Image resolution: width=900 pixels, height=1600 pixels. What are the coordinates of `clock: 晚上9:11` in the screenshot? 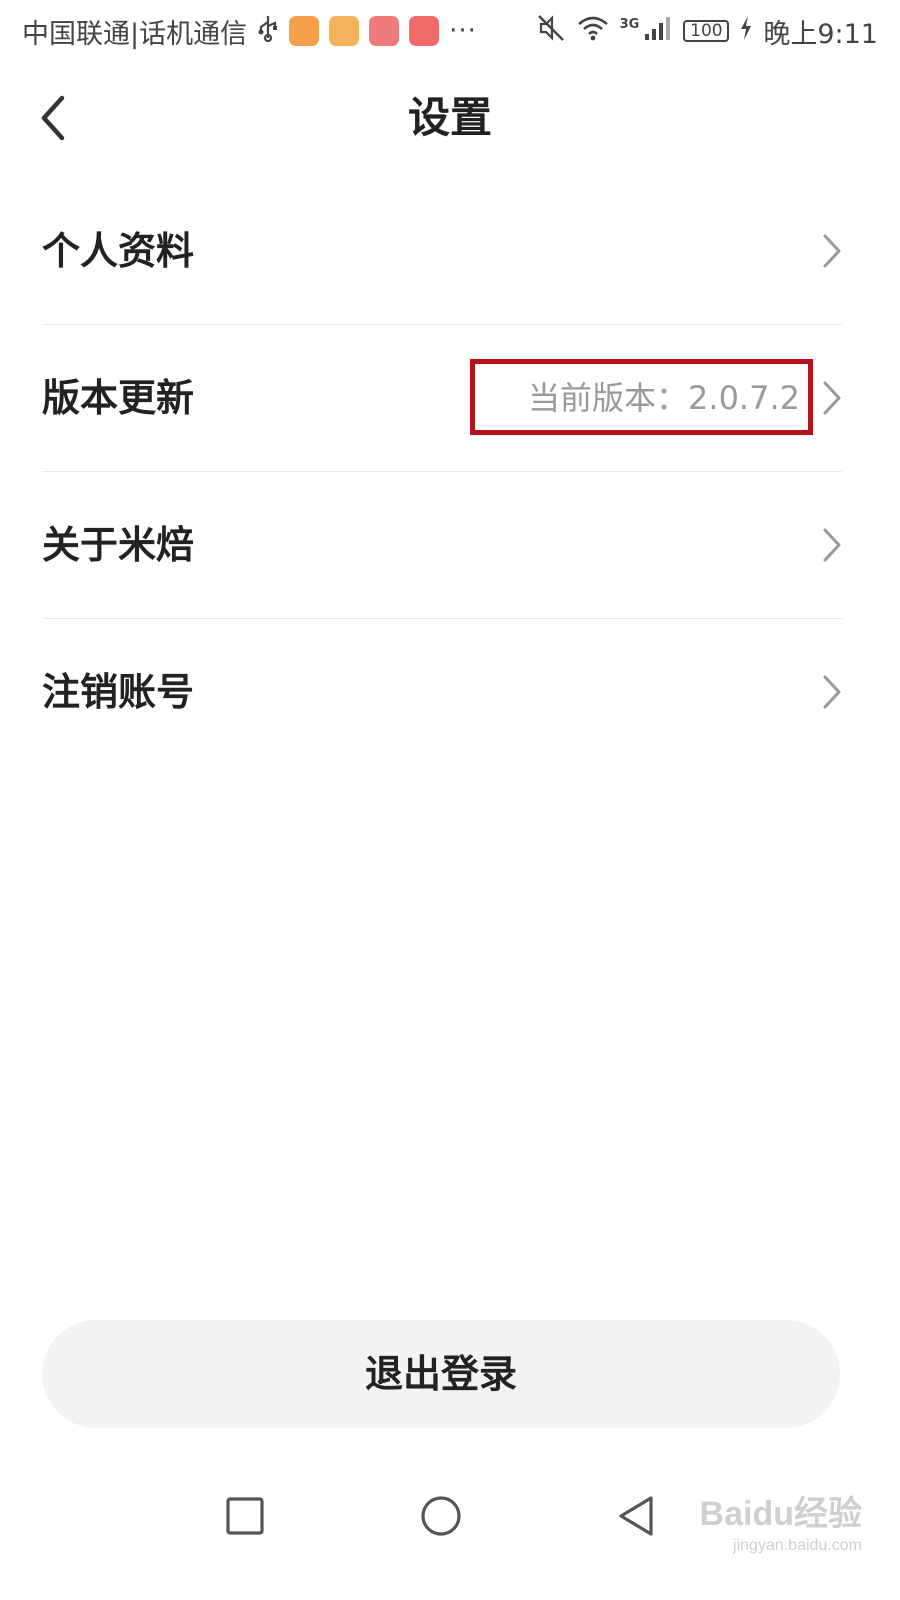 It's located at (820, 34).